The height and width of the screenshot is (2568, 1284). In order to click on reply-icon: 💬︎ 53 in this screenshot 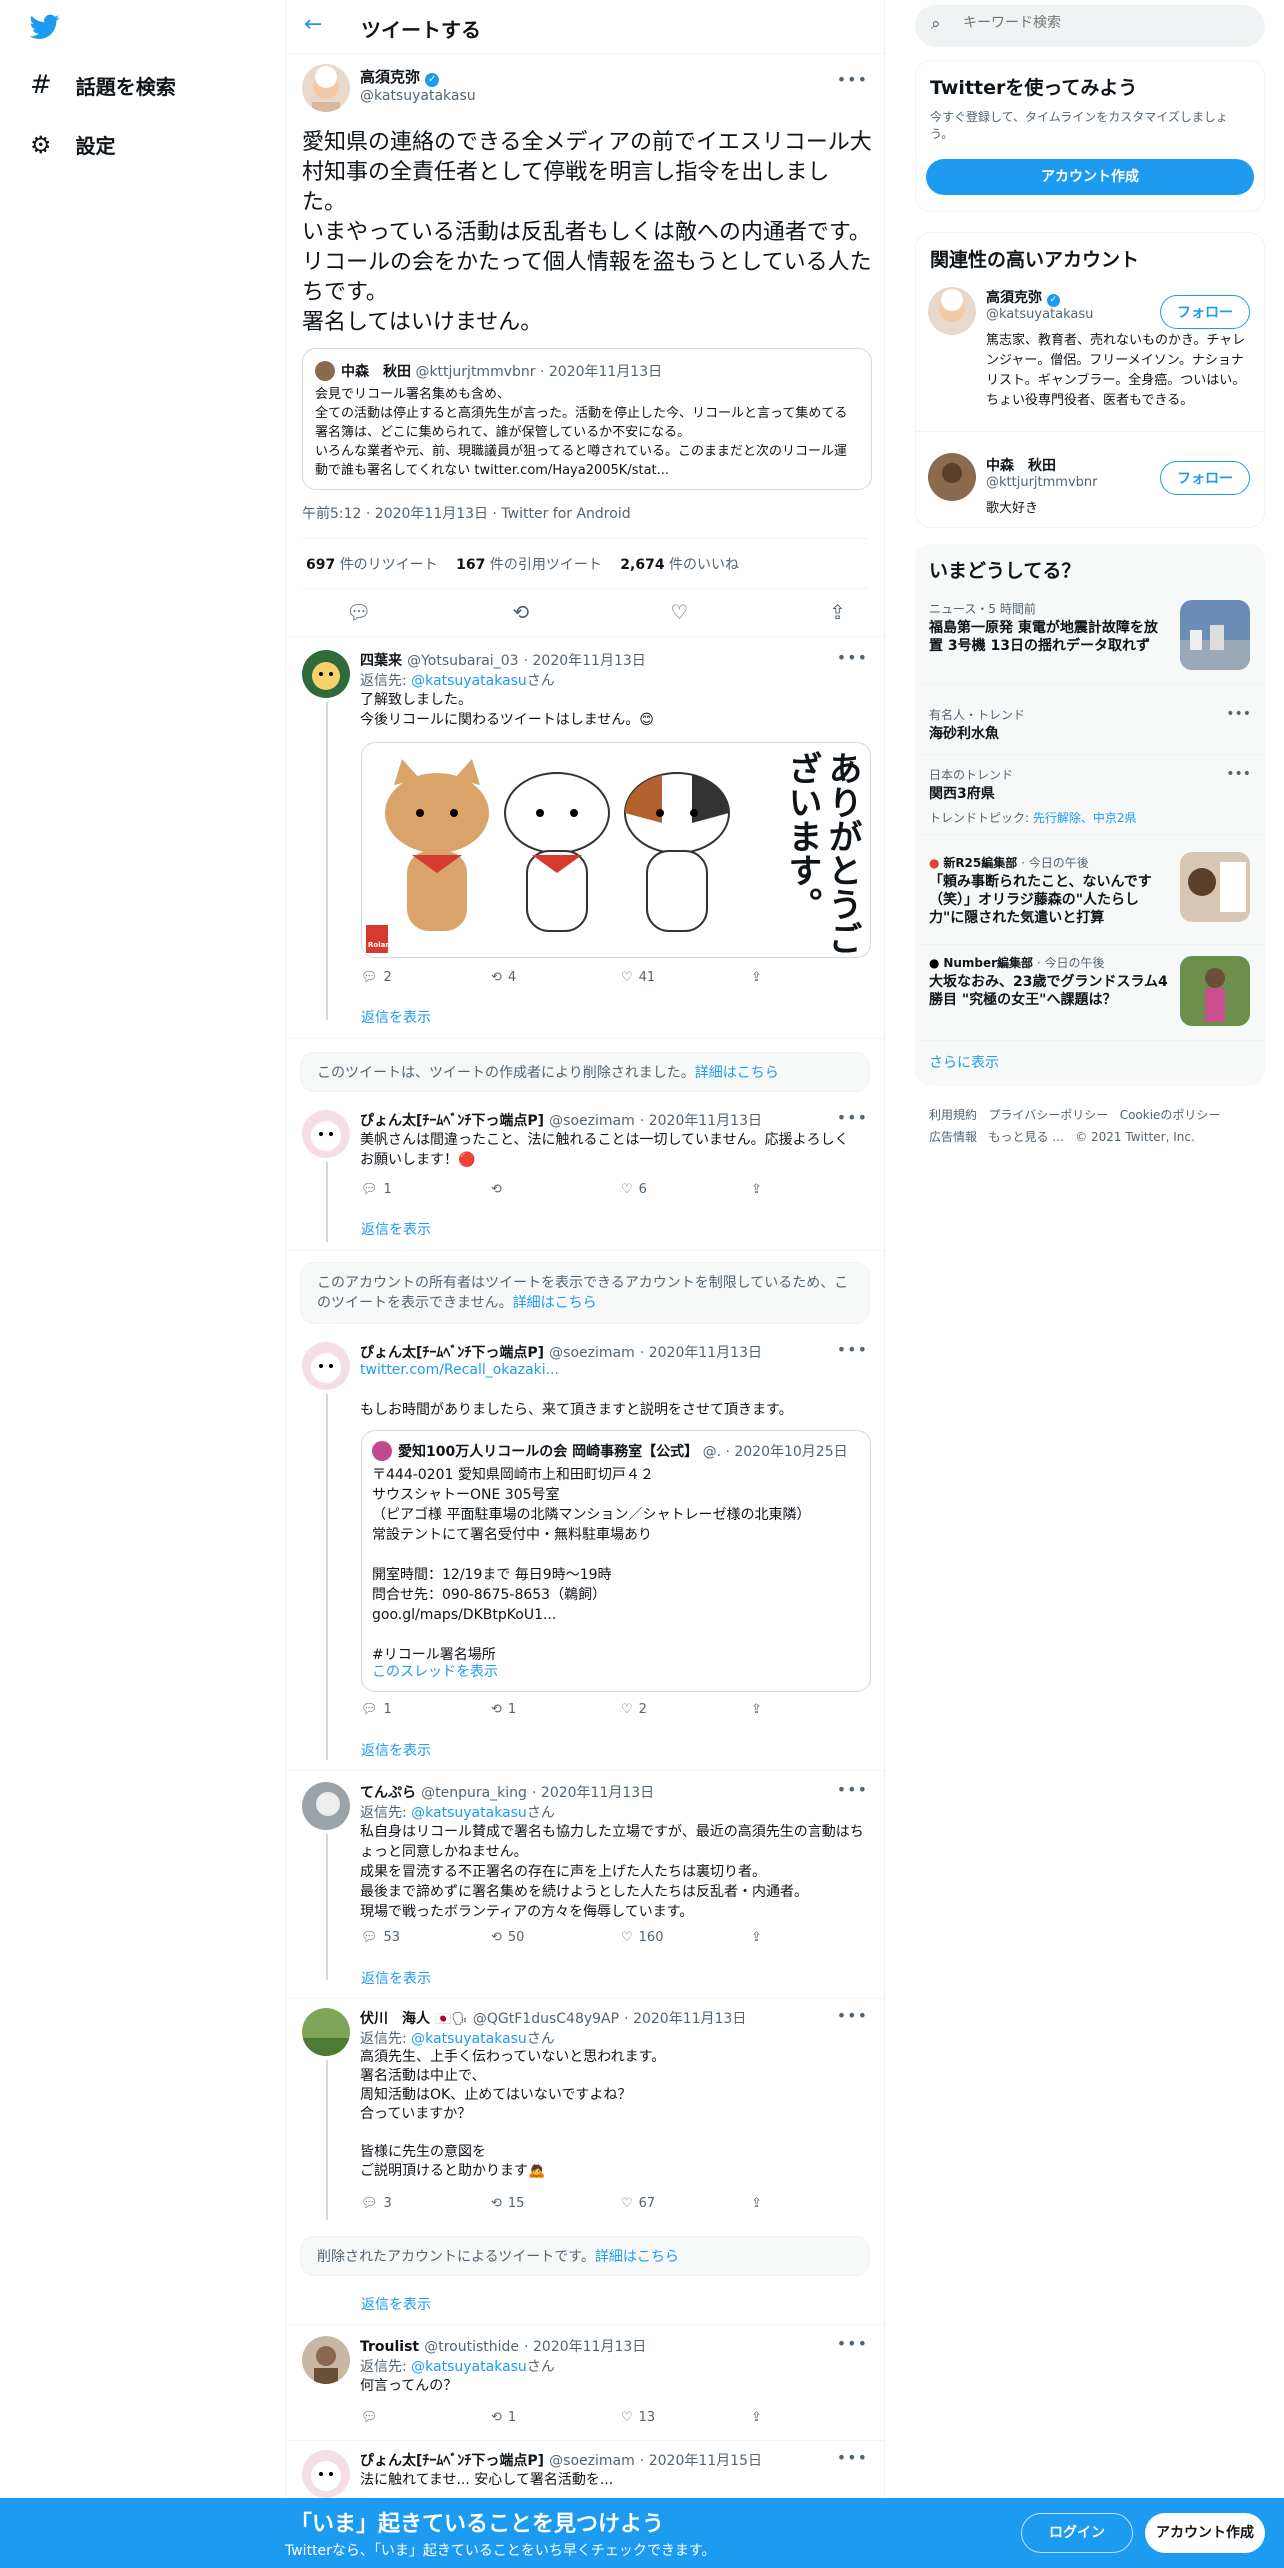, I will do `click(426, 1937)`.